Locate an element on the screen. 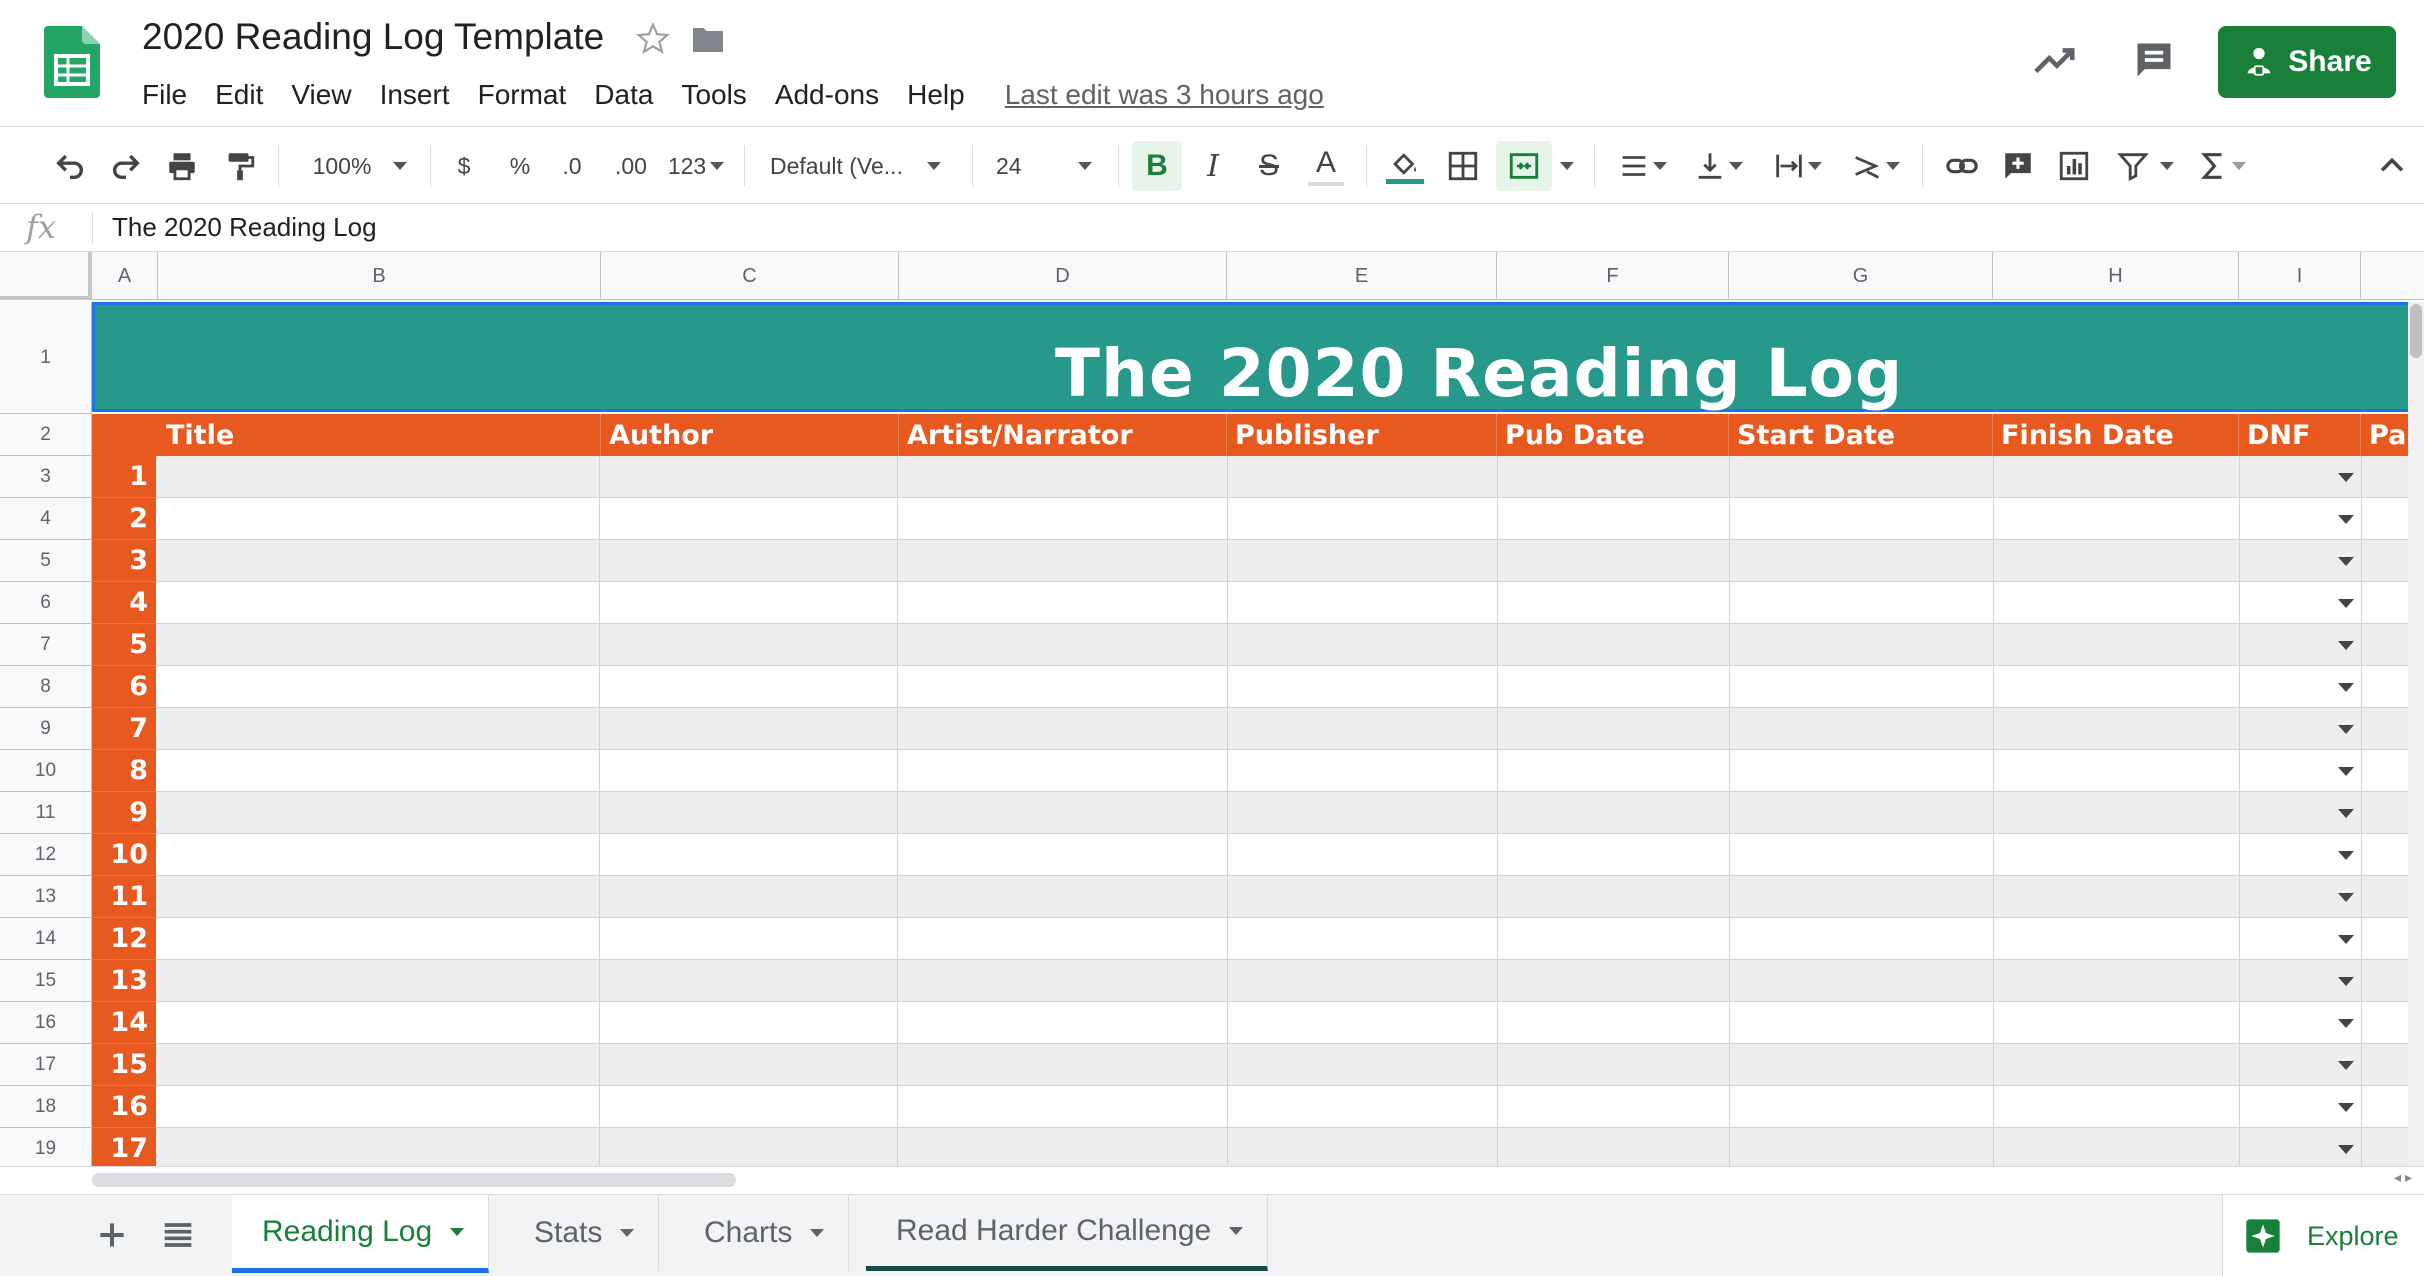 The width and height of the screenshot is (2424, 1276). sheet-tab-reading-log: Reading Log is located at coordinates (361, 1234).